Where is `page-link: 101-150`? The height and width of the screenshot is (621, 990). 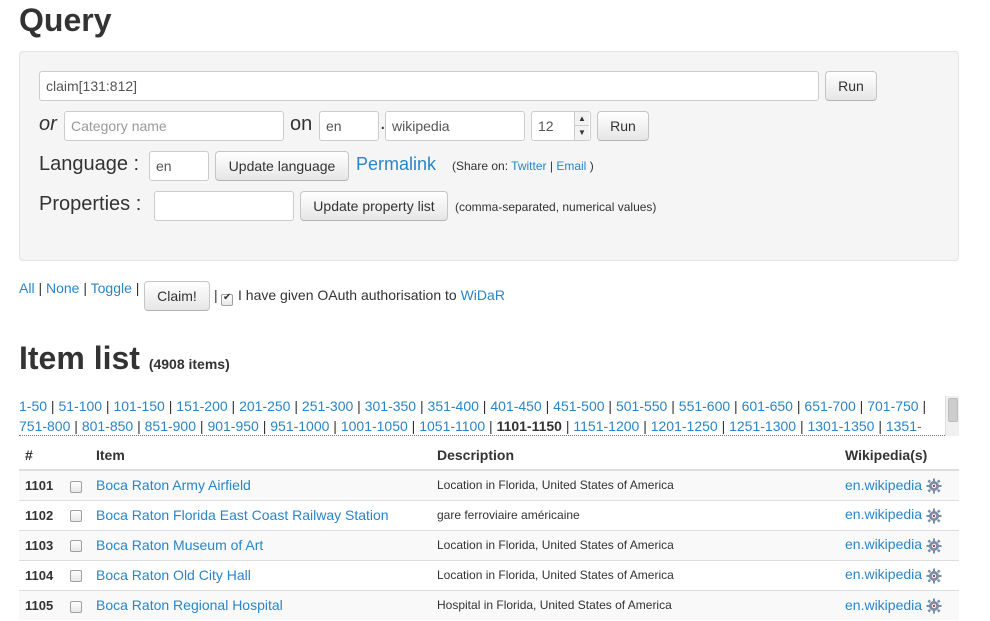
page-link: 101-150 is located at coordinates (138, 406).